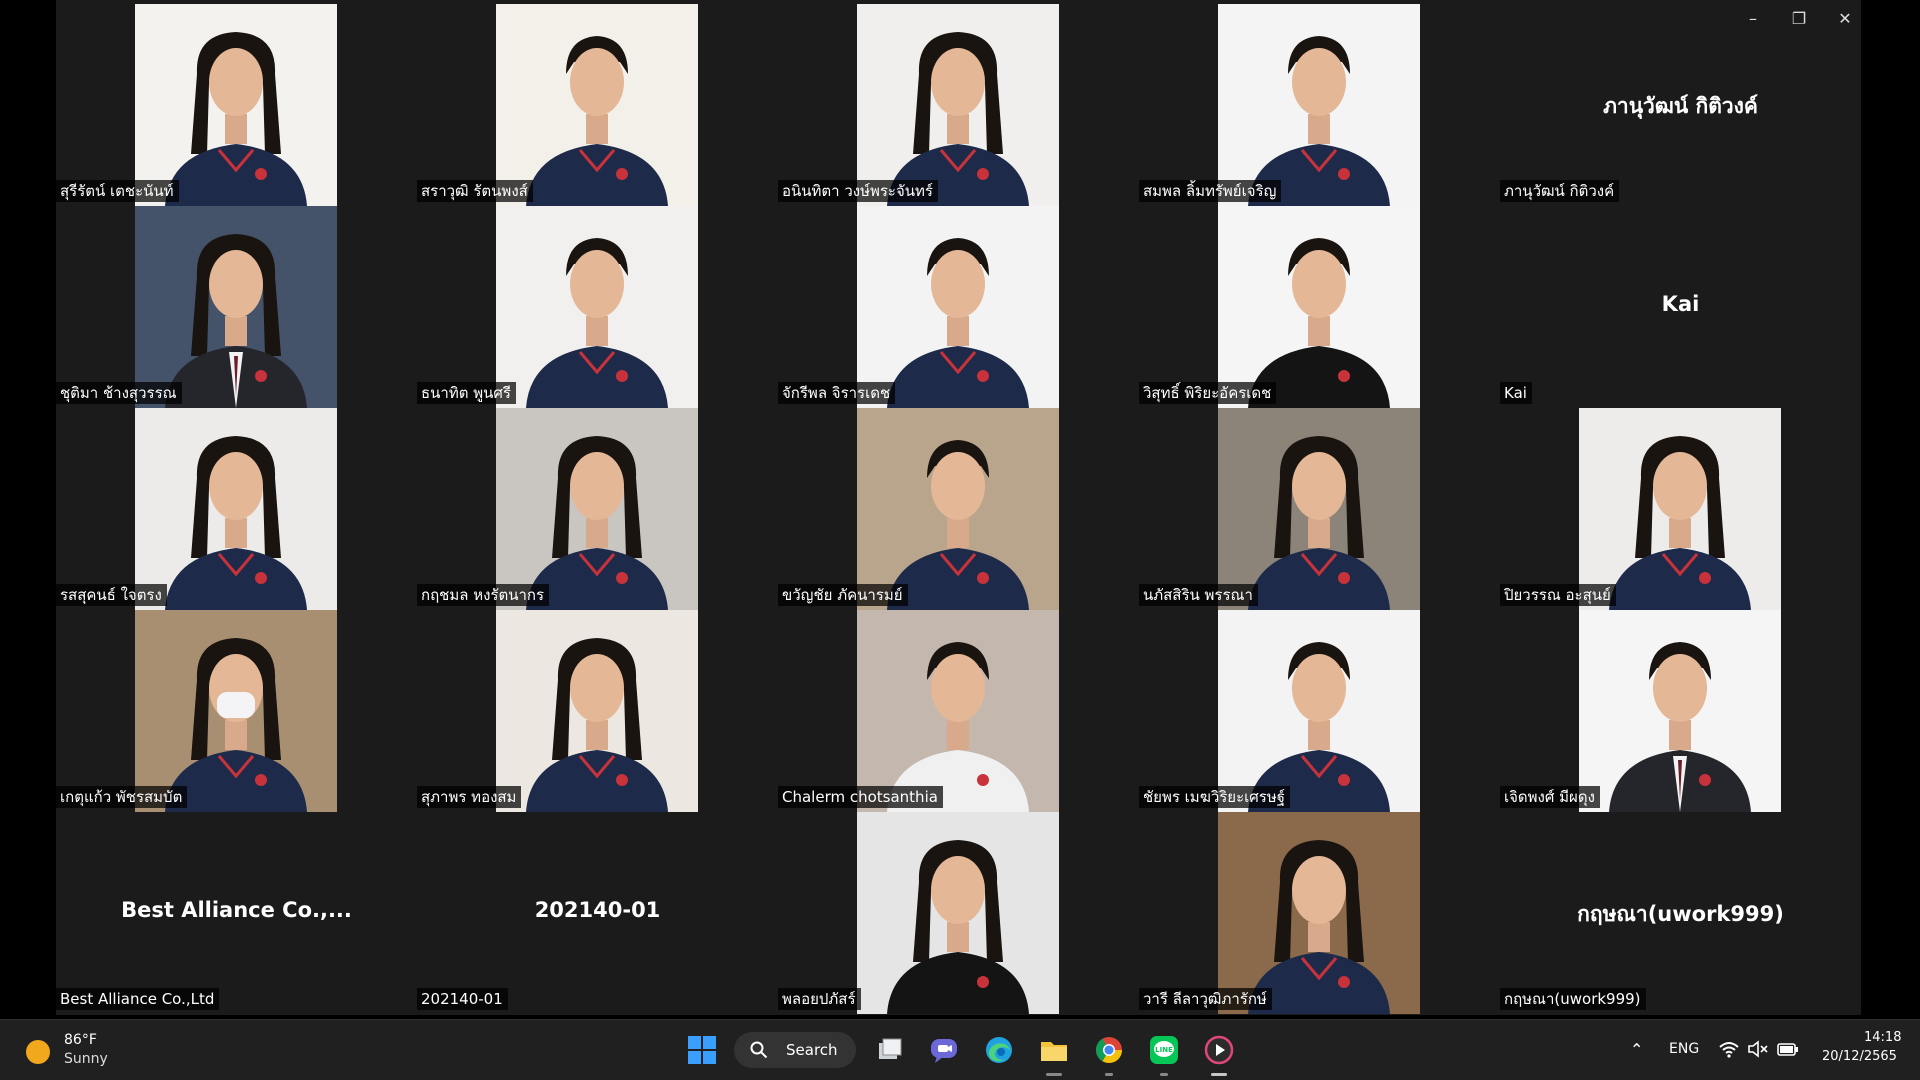 This screenshot has width=1920, height=1080. I want to click on participant-tile: เจิดพงศ์ มีผดุง, so click(1680, 711).